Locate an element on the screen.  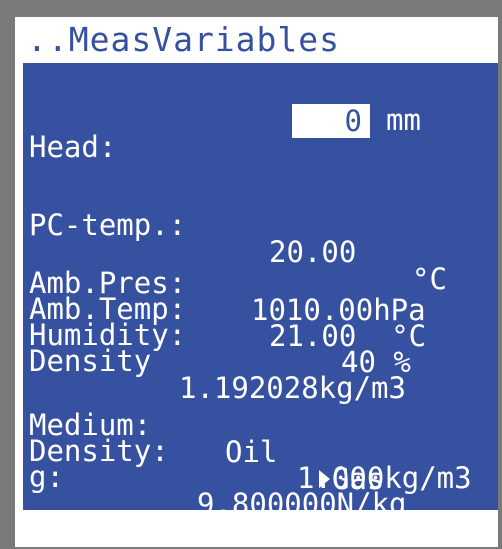
title-bar: ..MeasVariables is located at coordinates (256, 40).